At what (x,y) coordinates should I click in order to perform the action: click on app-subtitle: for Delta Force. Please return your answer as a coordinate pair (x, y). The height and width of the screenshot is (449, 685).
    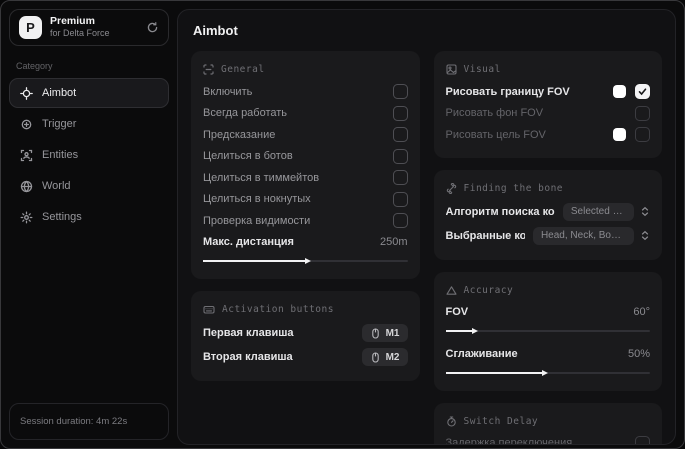
    Looking at the image, I should click on (80, 33).